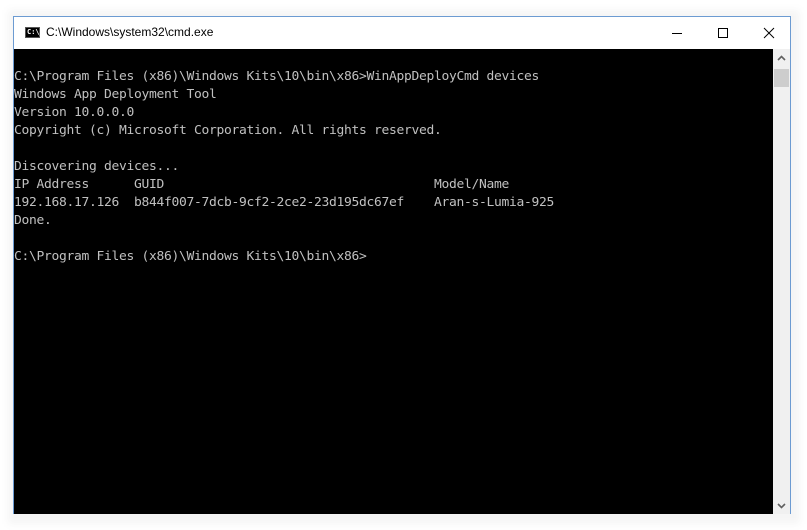 The image size is (807, 530). What do you see at coordinates (130, 32) in the screenshot?
I see `window-title: C:\Windows\system32\cmd.exe` at bounding box center [130, 32].